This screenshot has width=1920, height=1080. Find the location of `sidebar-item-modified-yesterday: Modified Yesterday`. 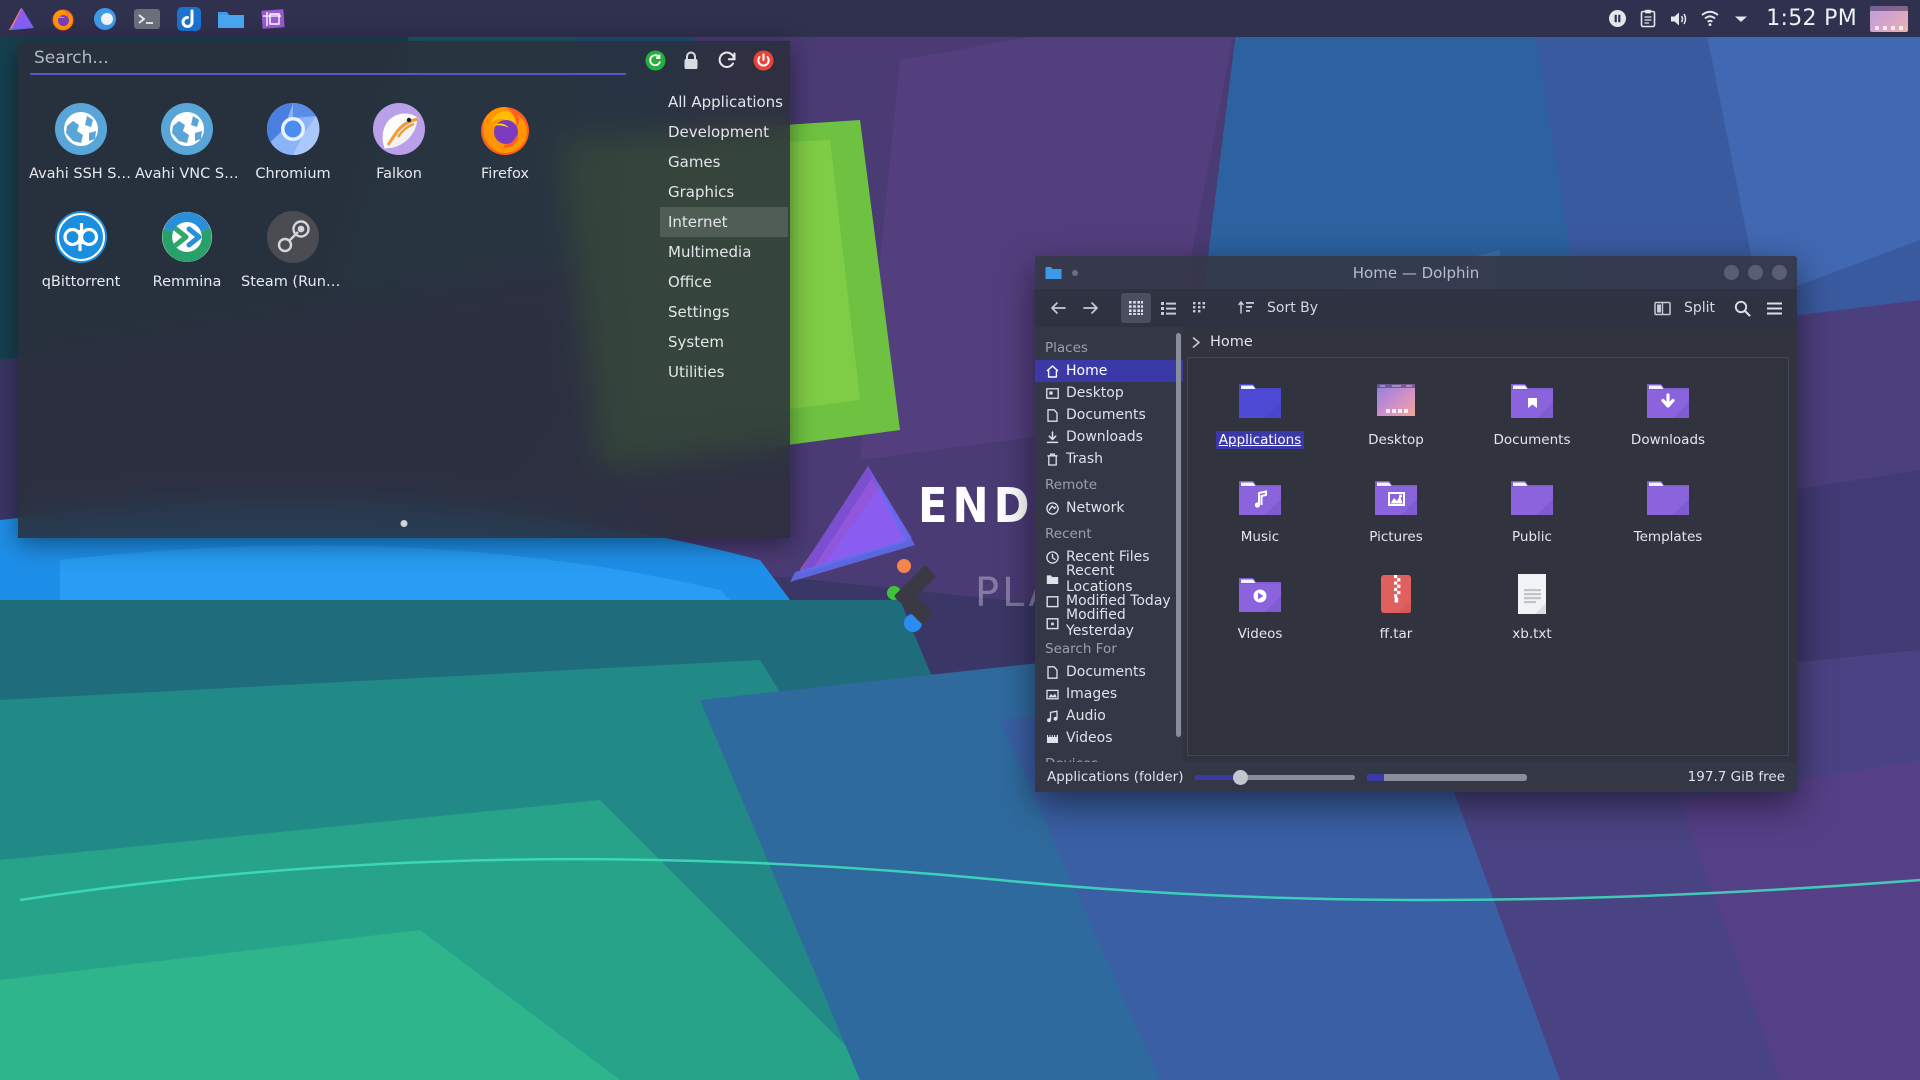

sidebar-item-modified-yesterday: Modified Yesterday is located at coordinates (1109, 623).